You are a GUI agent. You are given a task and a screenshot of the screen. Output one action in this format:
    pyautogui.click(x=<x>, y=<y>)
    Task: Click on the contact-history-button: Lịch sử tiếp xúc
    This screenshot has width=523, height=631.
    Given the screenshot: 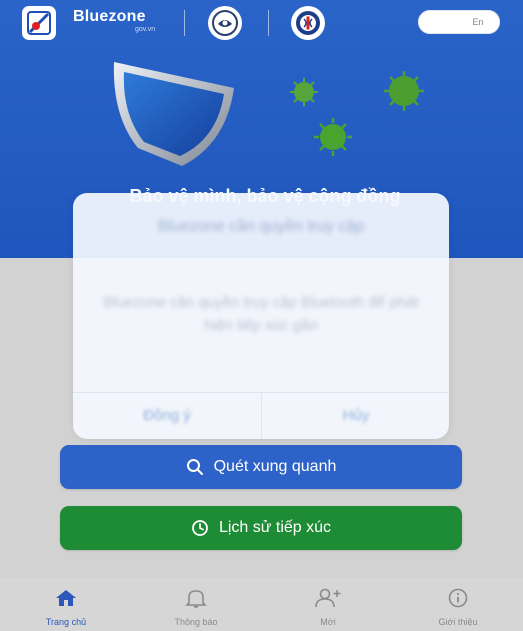 What is the action you would take?
    pyautogui.click(x=261, y=528)
    